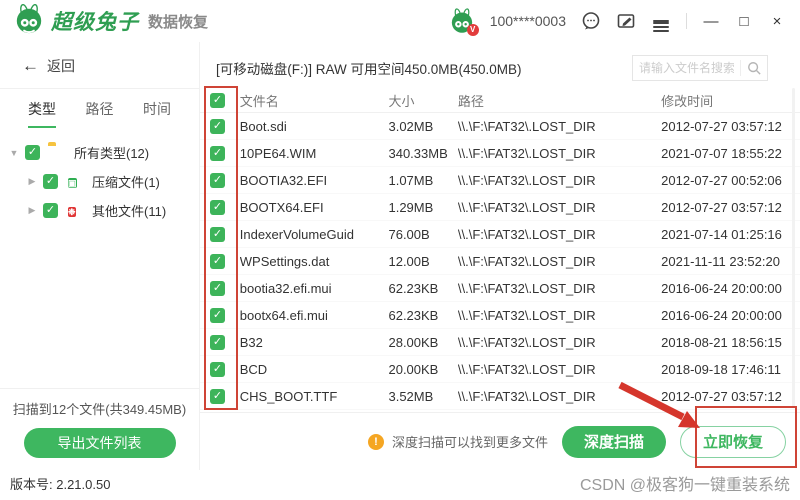 The width and height of the screenshot is (800, 500). I want to click on file-size: 340.33MB, so click(418, 153).